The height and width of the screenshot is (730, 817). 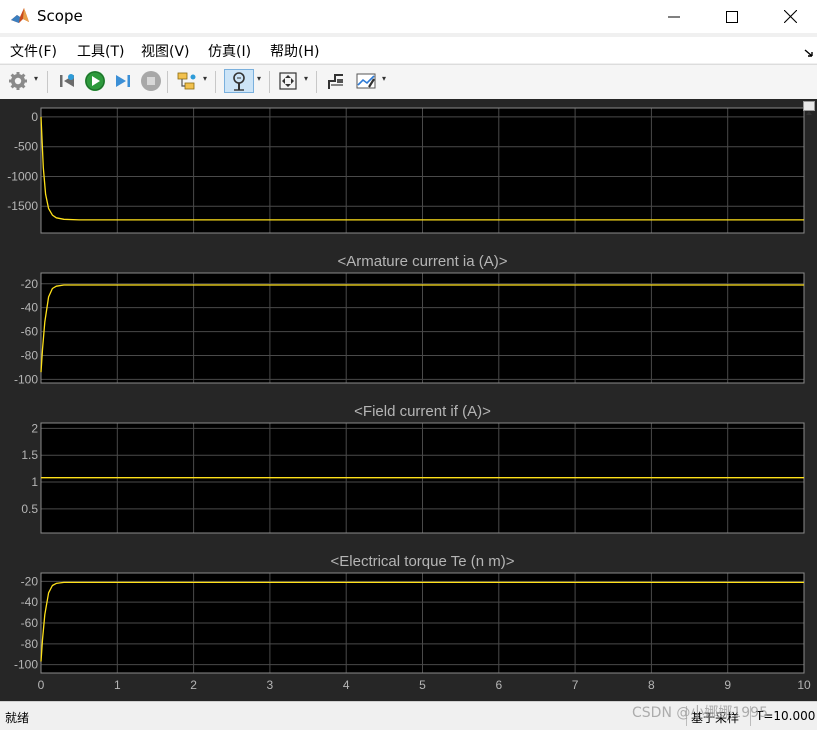 What do you see at coordinates (408, 50) in the screenshot?
I see `menu-bar: 文件(F) 工具(T) 视图(V) 仿真(I) 帮助(H)` at bounding box center [408, 50].